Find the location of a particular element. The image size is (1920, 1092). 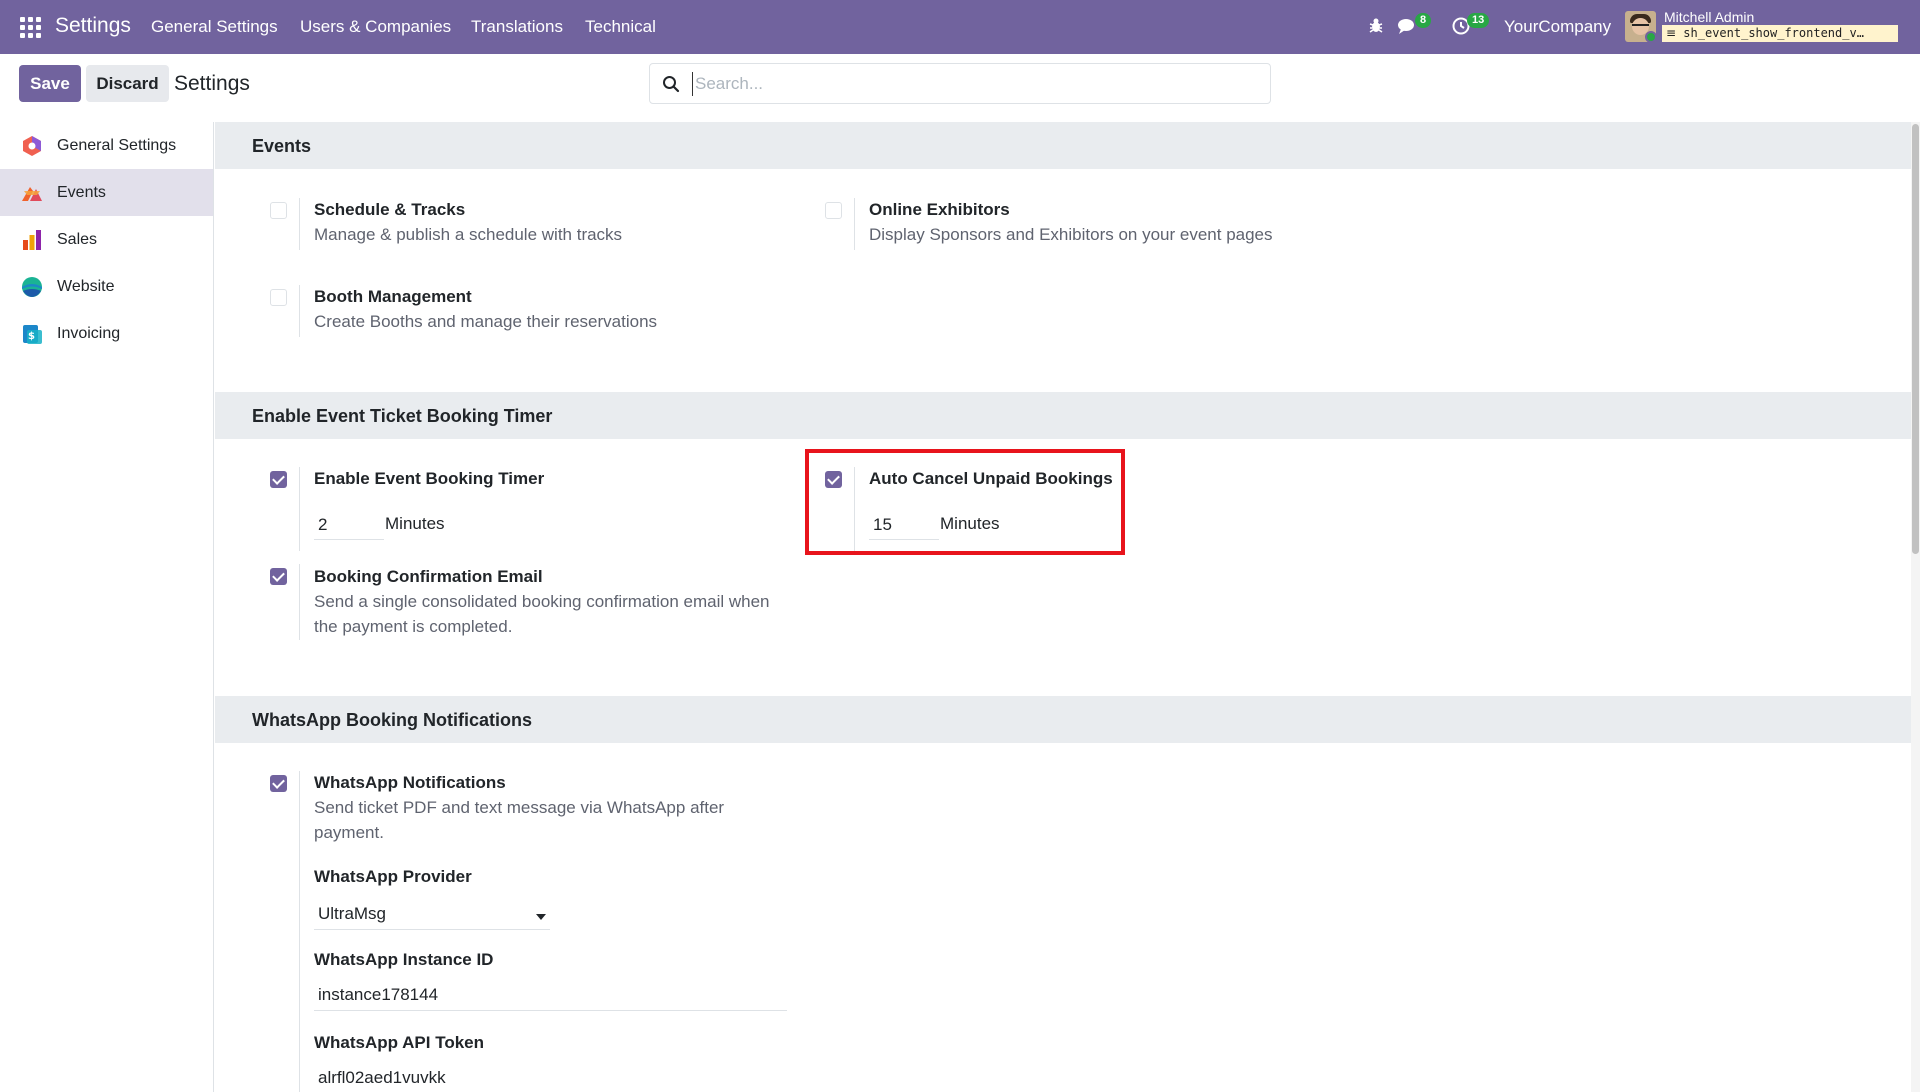

section-header-whatsapp: WhatsApp Booking Notifications is located at coordinates (1063, 719).